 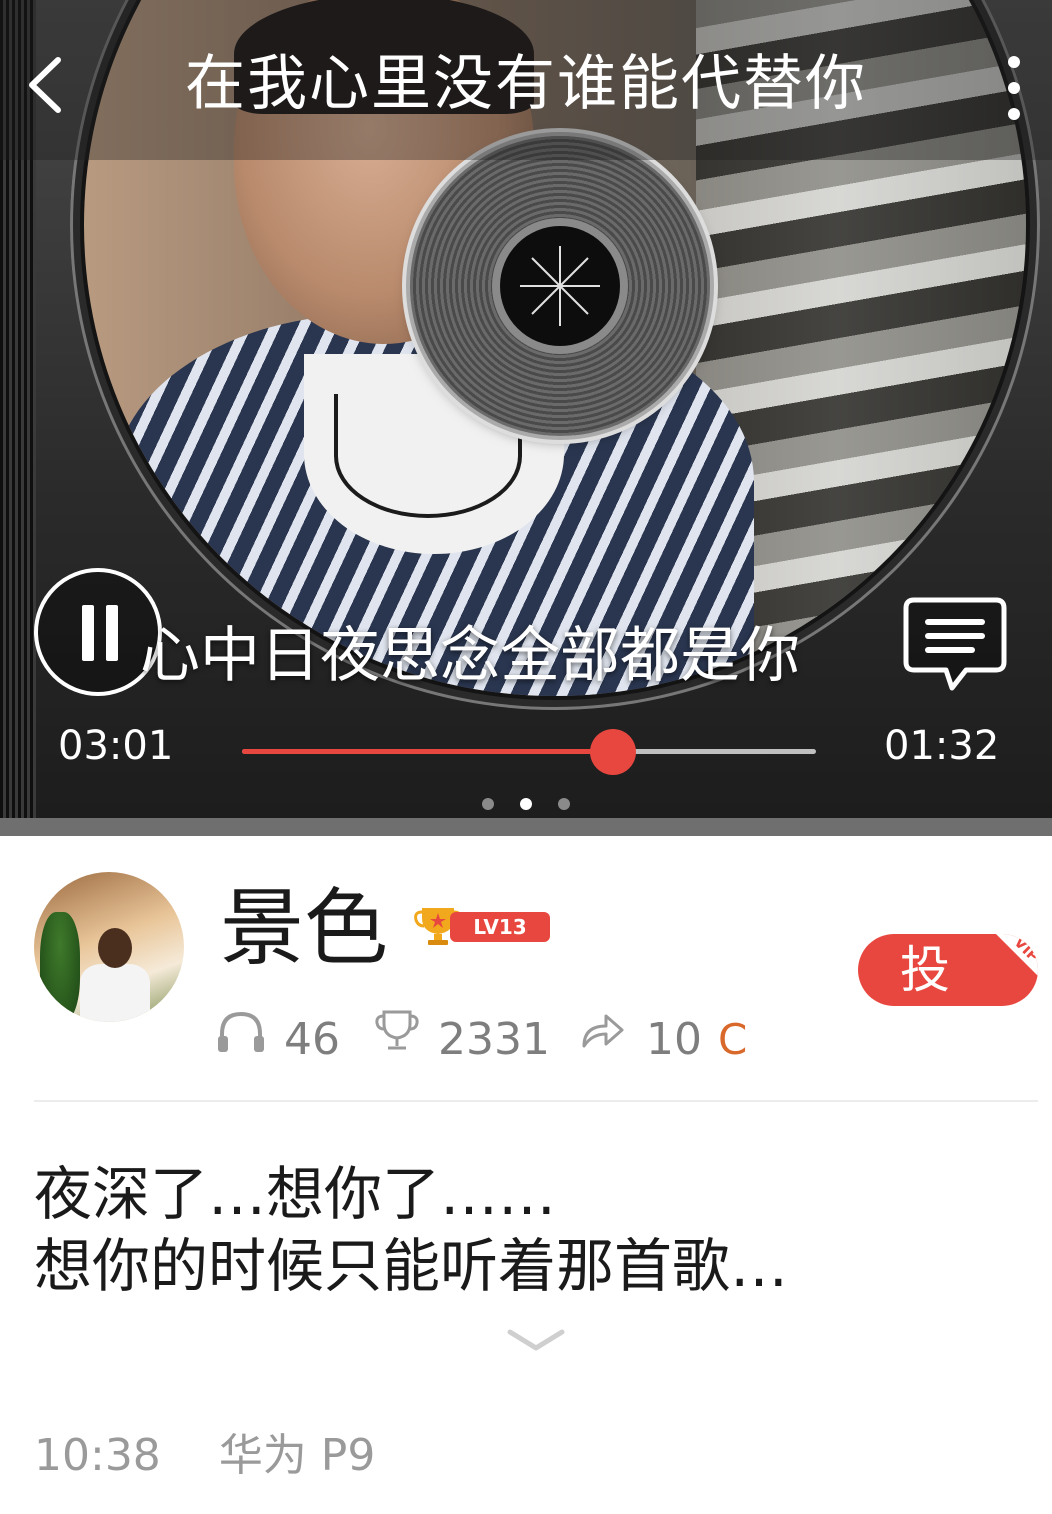 What do you see at coordinates (297, 1455) in the screenshot?
I see `post-device: 华为 P9` at bounding box center [297, 1455].